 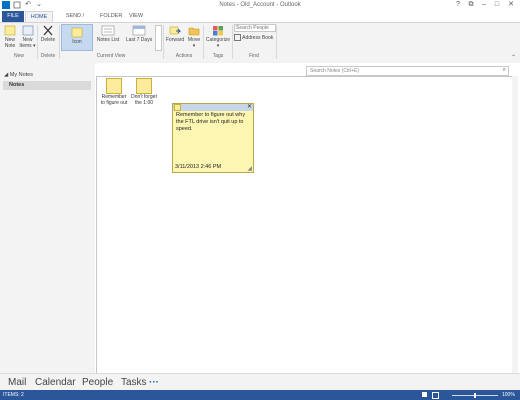 I want to click on maximize-button: □, so click(x=497, y=5).